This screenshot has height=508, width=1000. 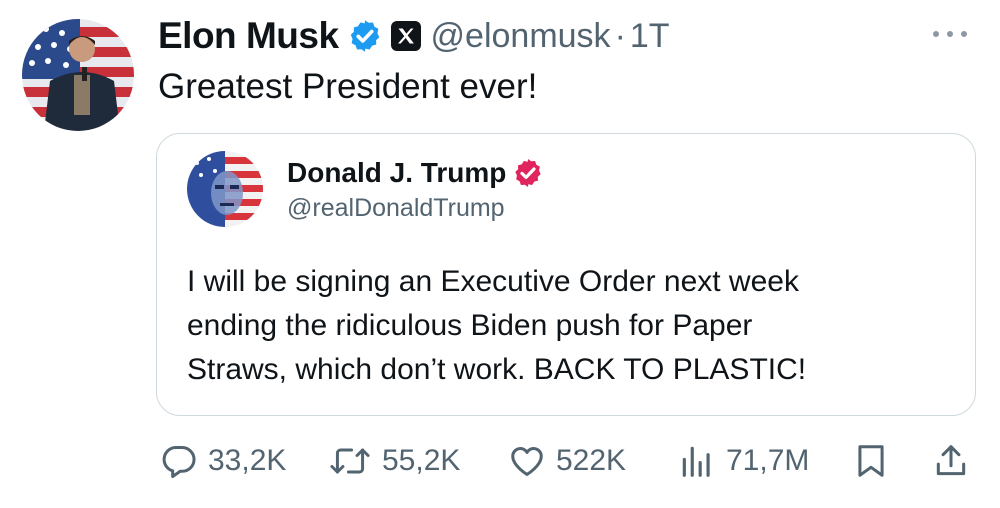 I want to click on bookmark-button, so click(x=871, y=461).